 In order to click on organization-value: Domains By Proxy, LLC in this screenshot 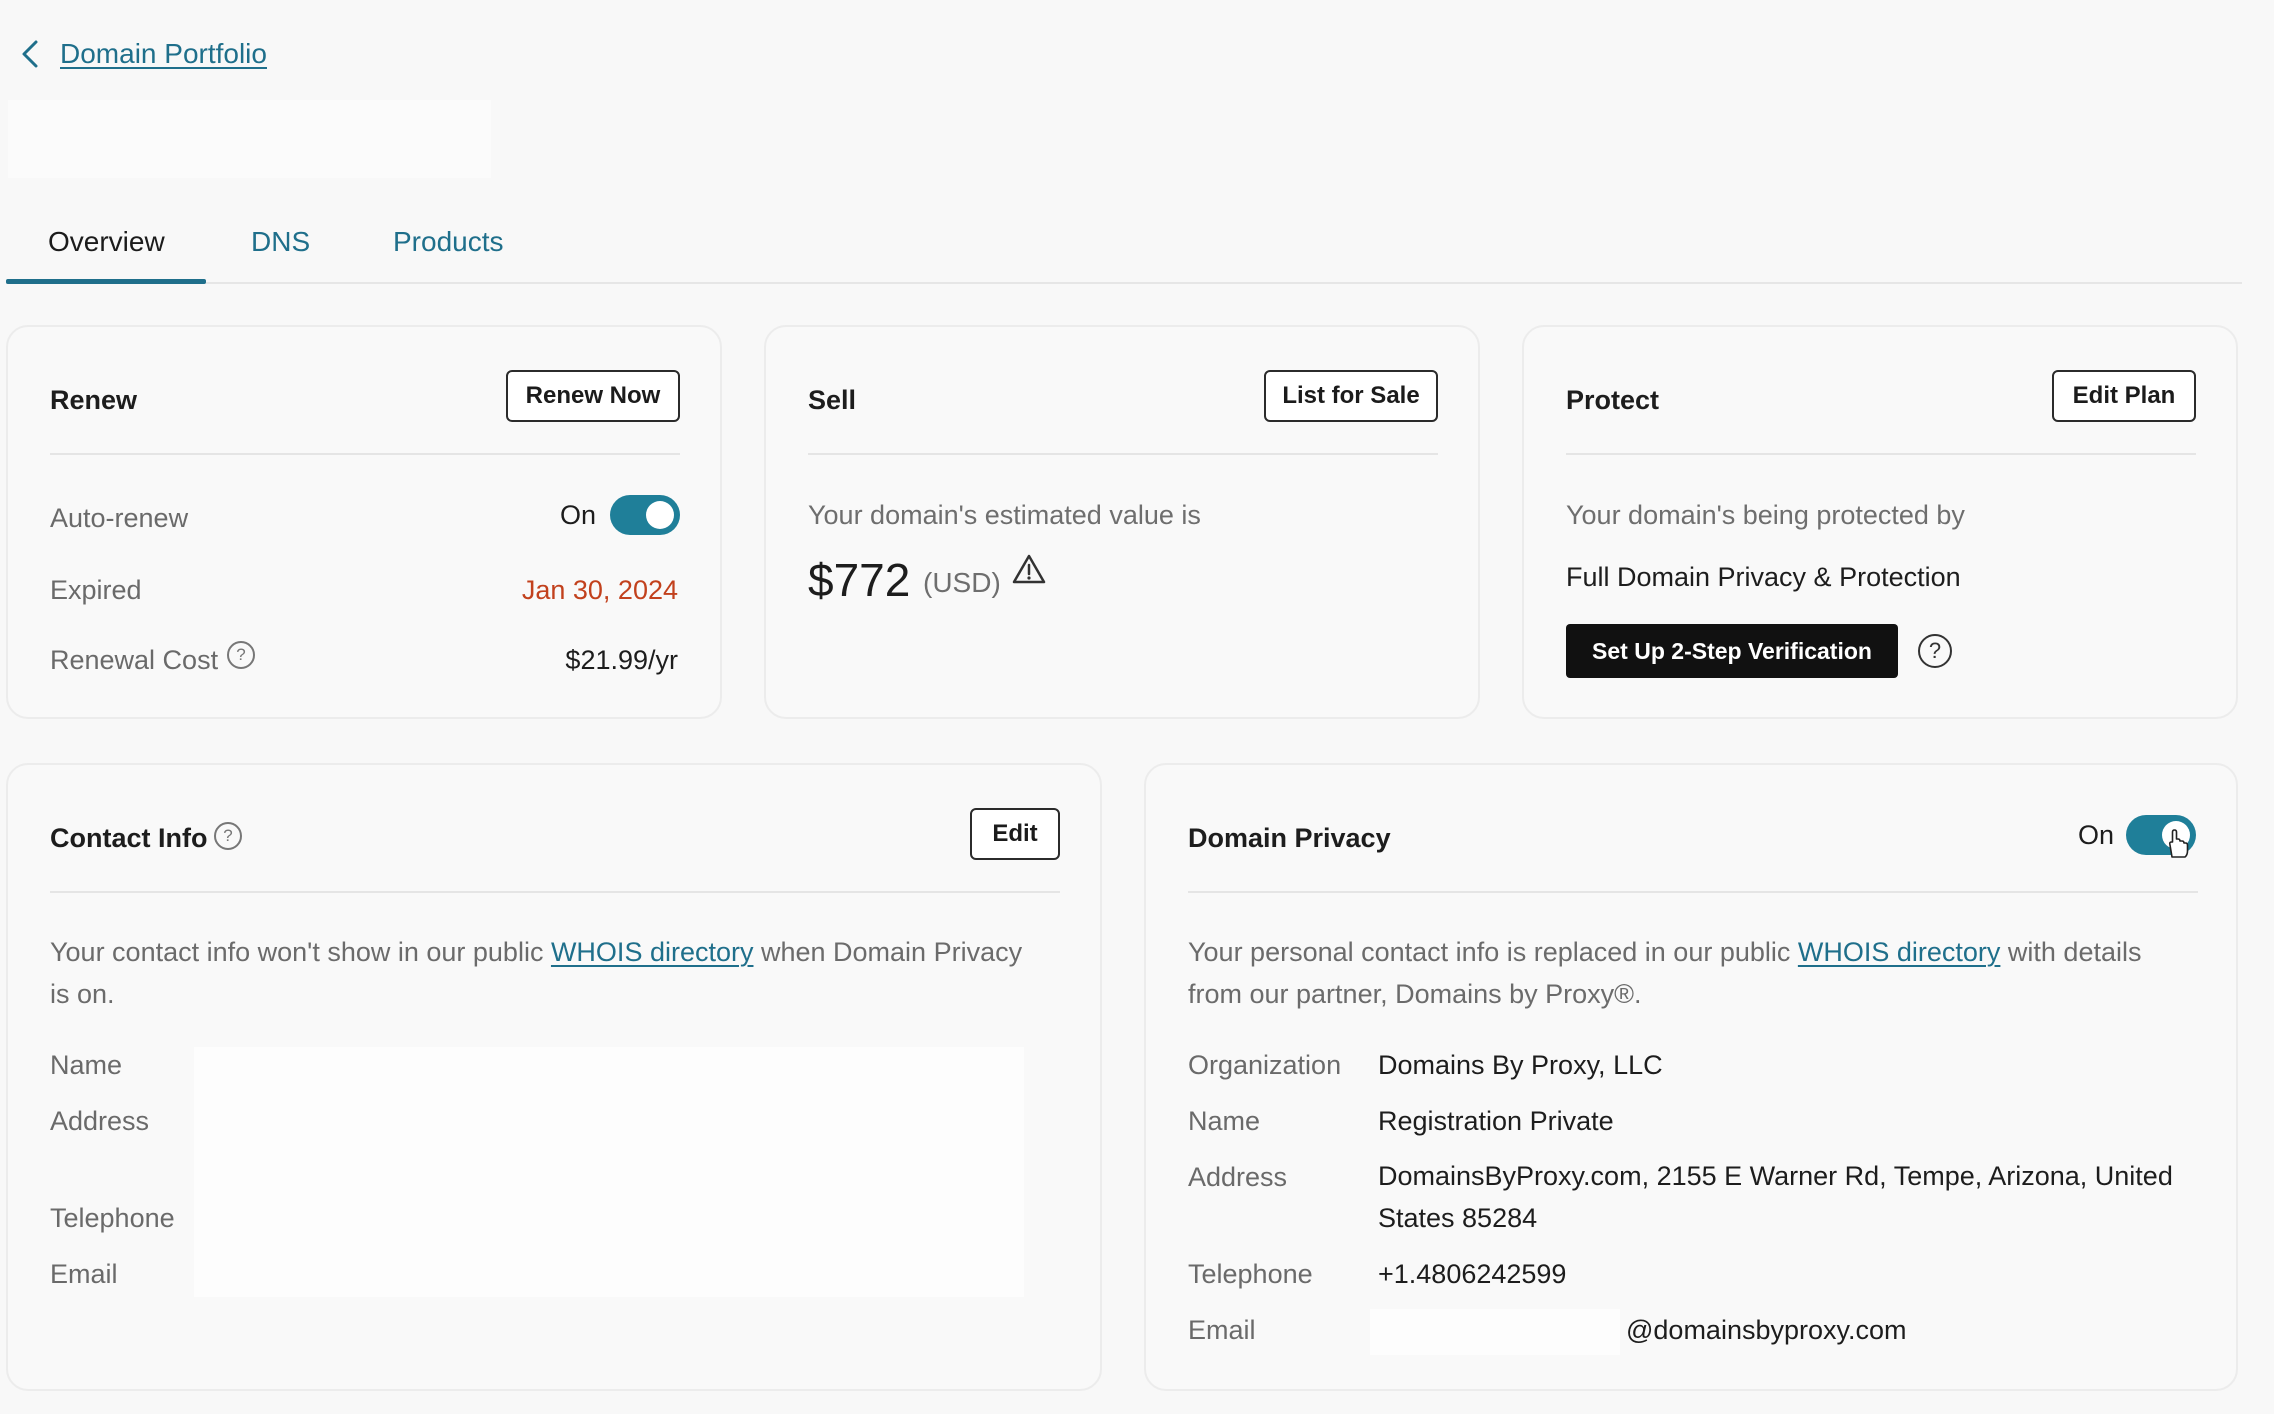, I will do `click(1520, 1065)`.